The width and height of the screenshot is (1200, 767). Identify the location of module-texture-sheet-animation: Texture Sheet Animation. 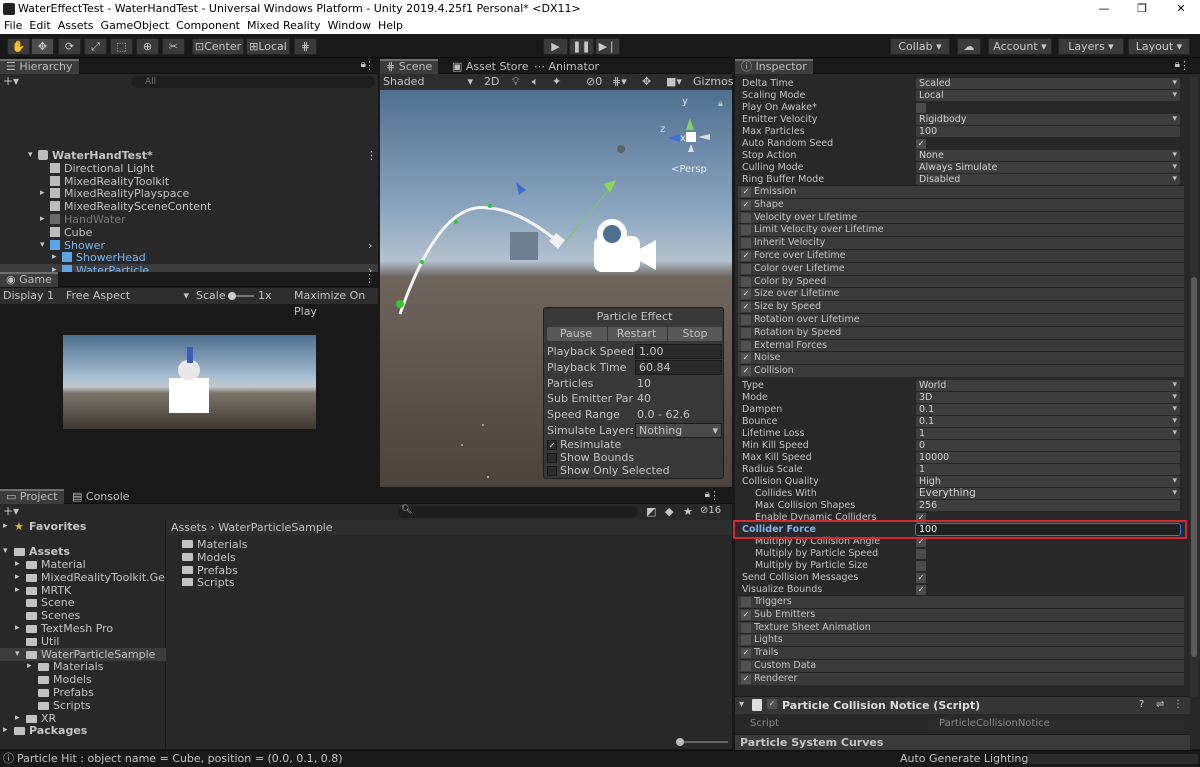
(961, 627).